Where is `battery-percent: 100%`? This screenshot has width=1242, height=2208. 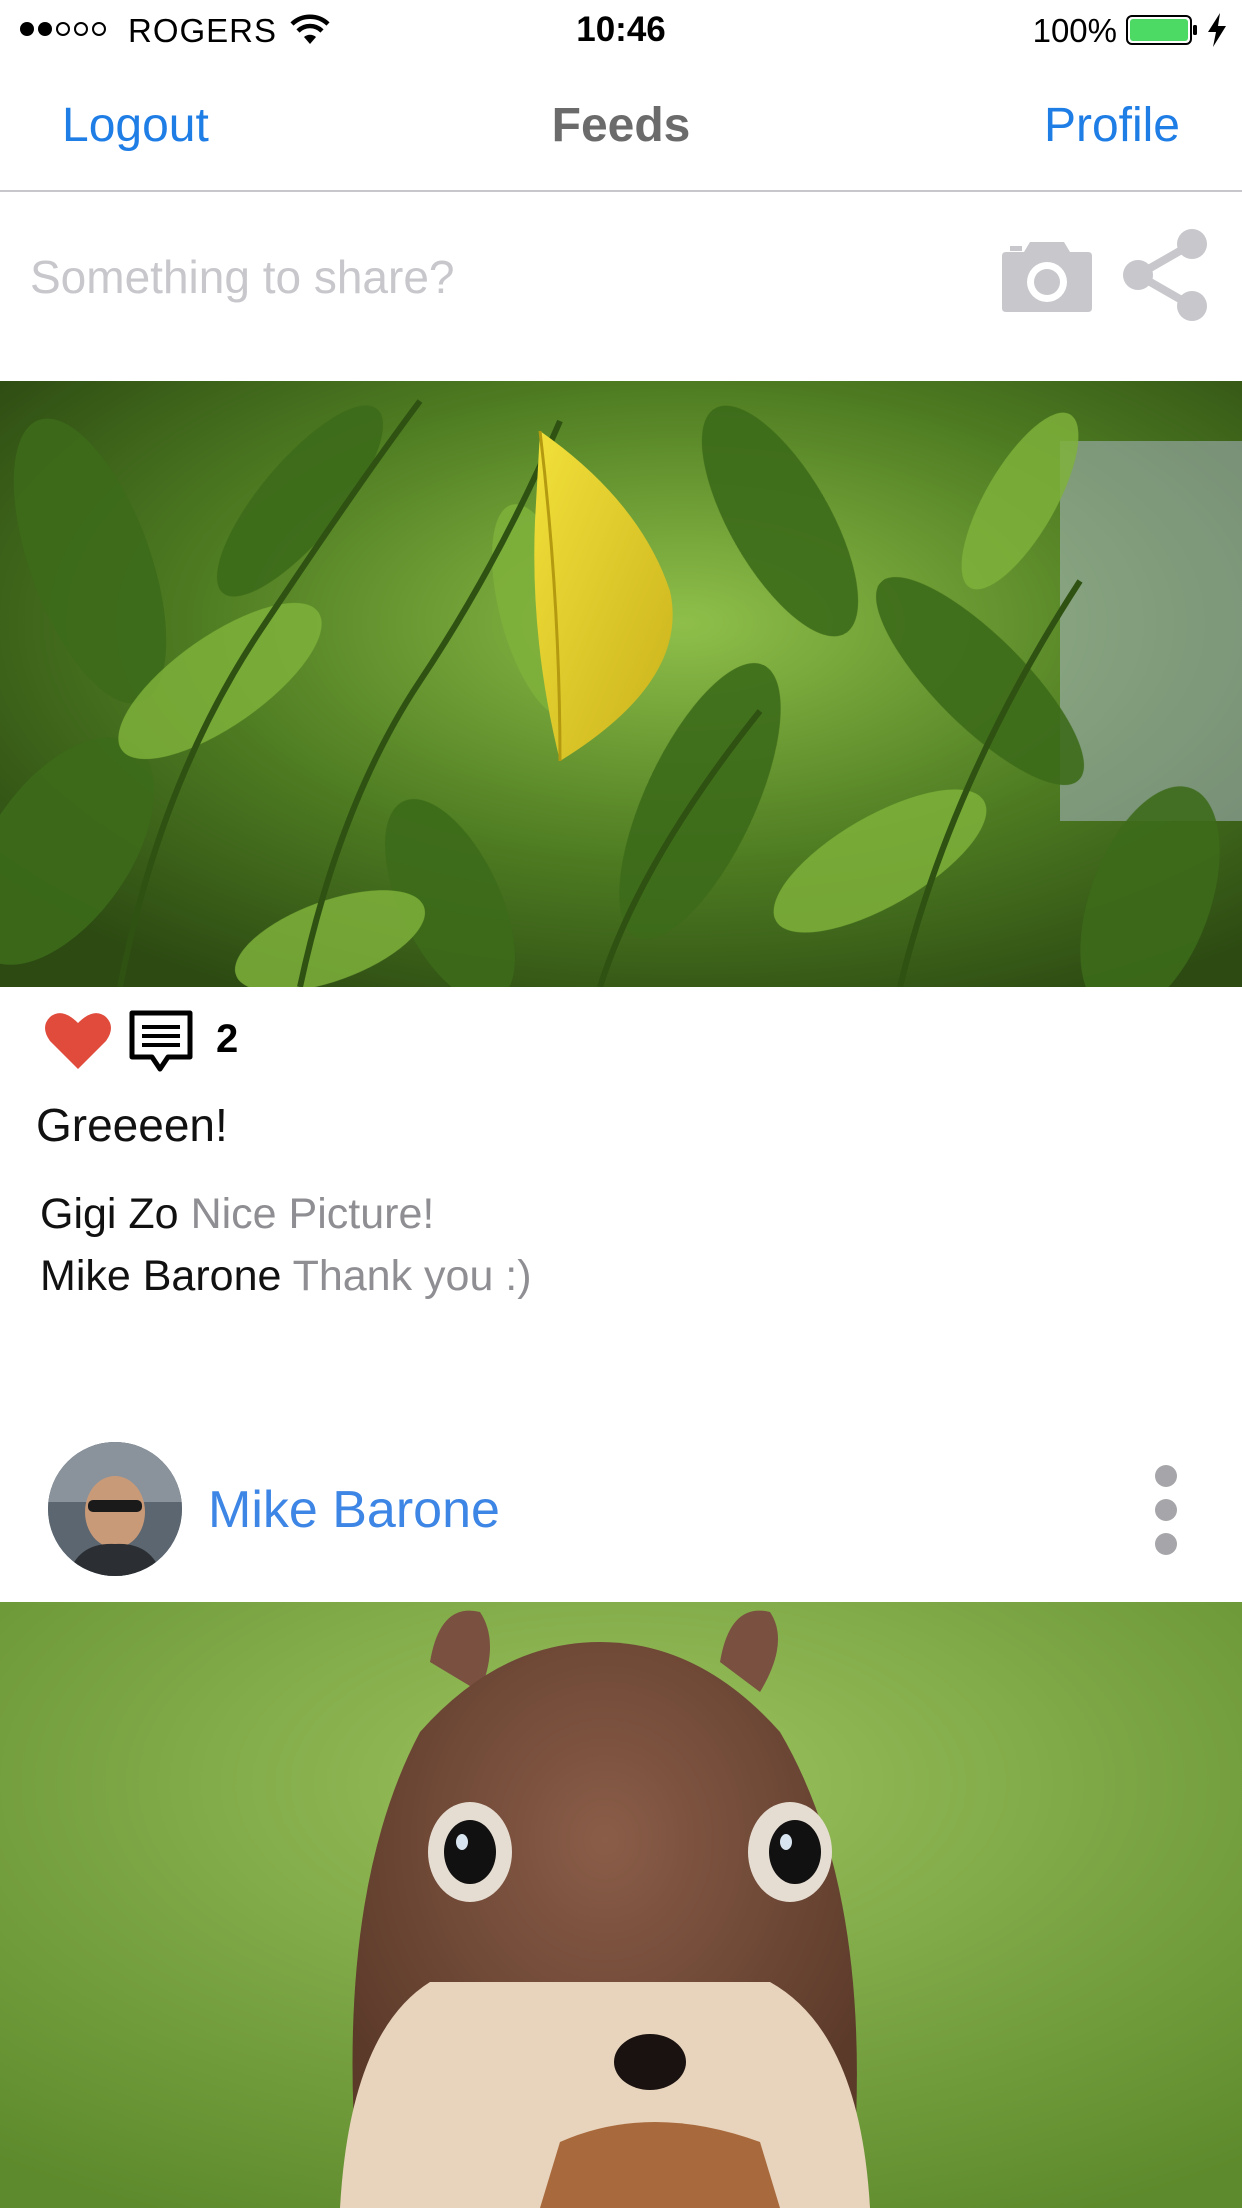 battery-percent: 100% is located at coordinates (1074, 30).